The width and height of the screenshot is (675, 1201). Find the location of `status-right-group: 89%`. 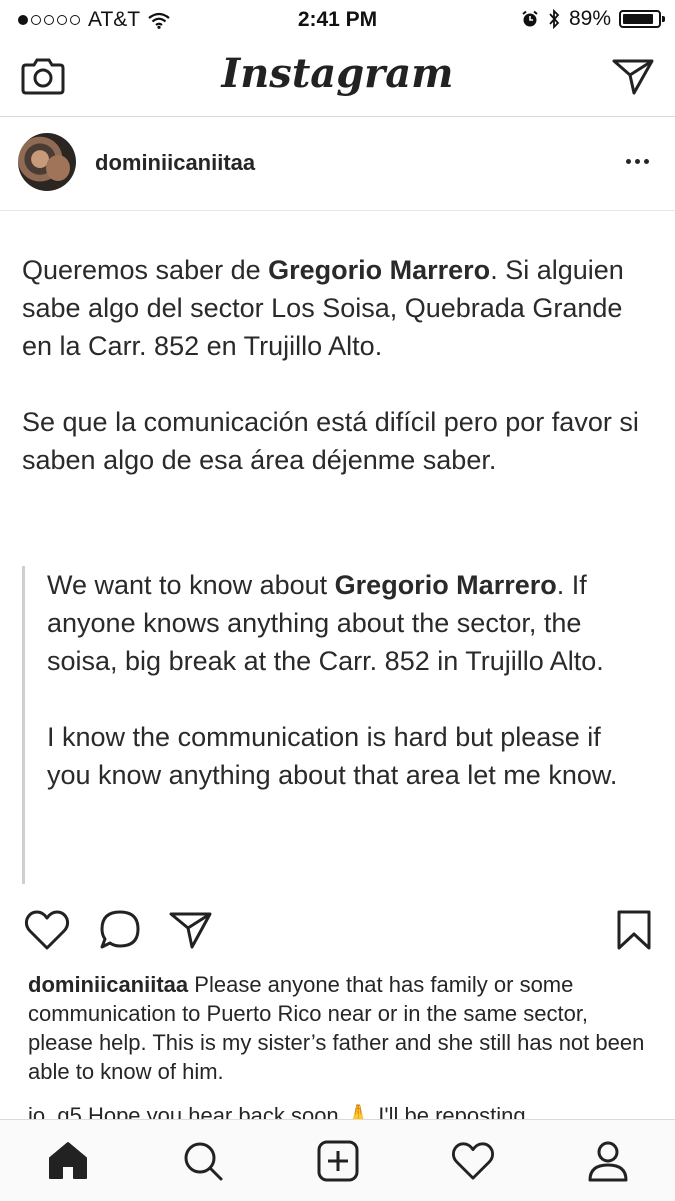

status-right-group: 89% is located at coordinates (593, 19).